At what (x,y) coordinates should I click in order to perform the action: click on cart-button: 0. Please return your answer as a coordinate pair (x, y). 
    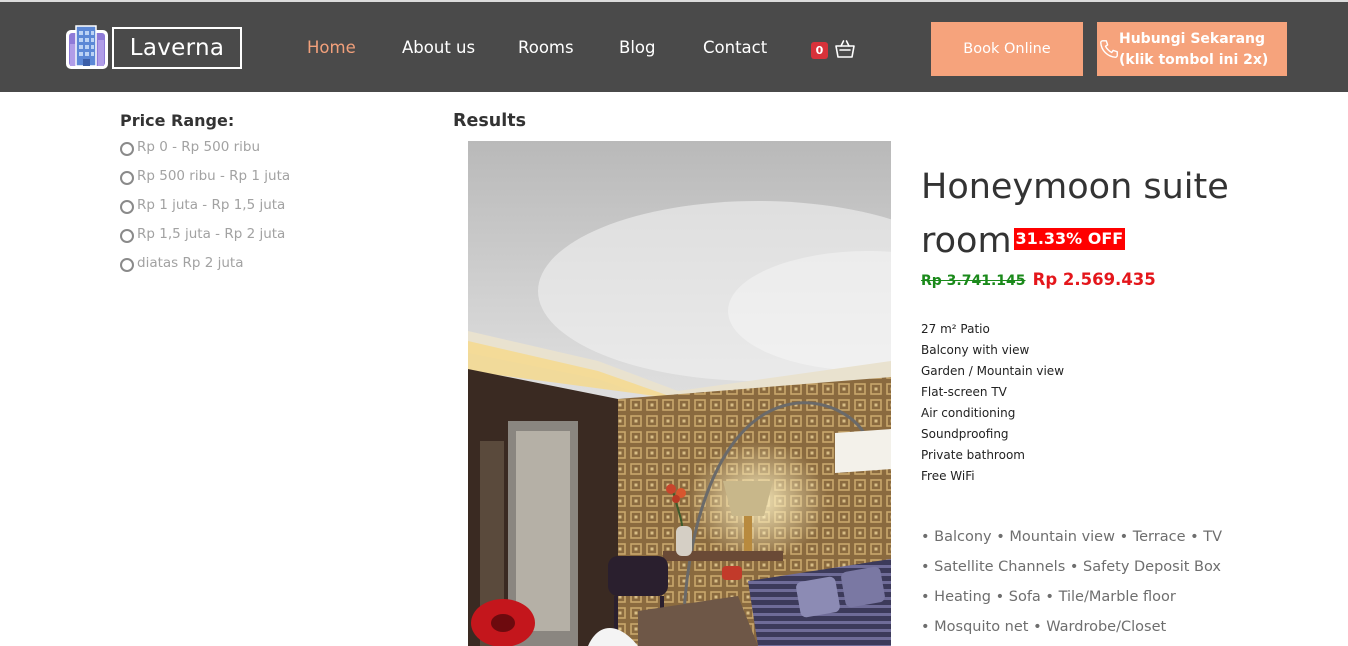
    Looking at the image, I should click on (833, 50).